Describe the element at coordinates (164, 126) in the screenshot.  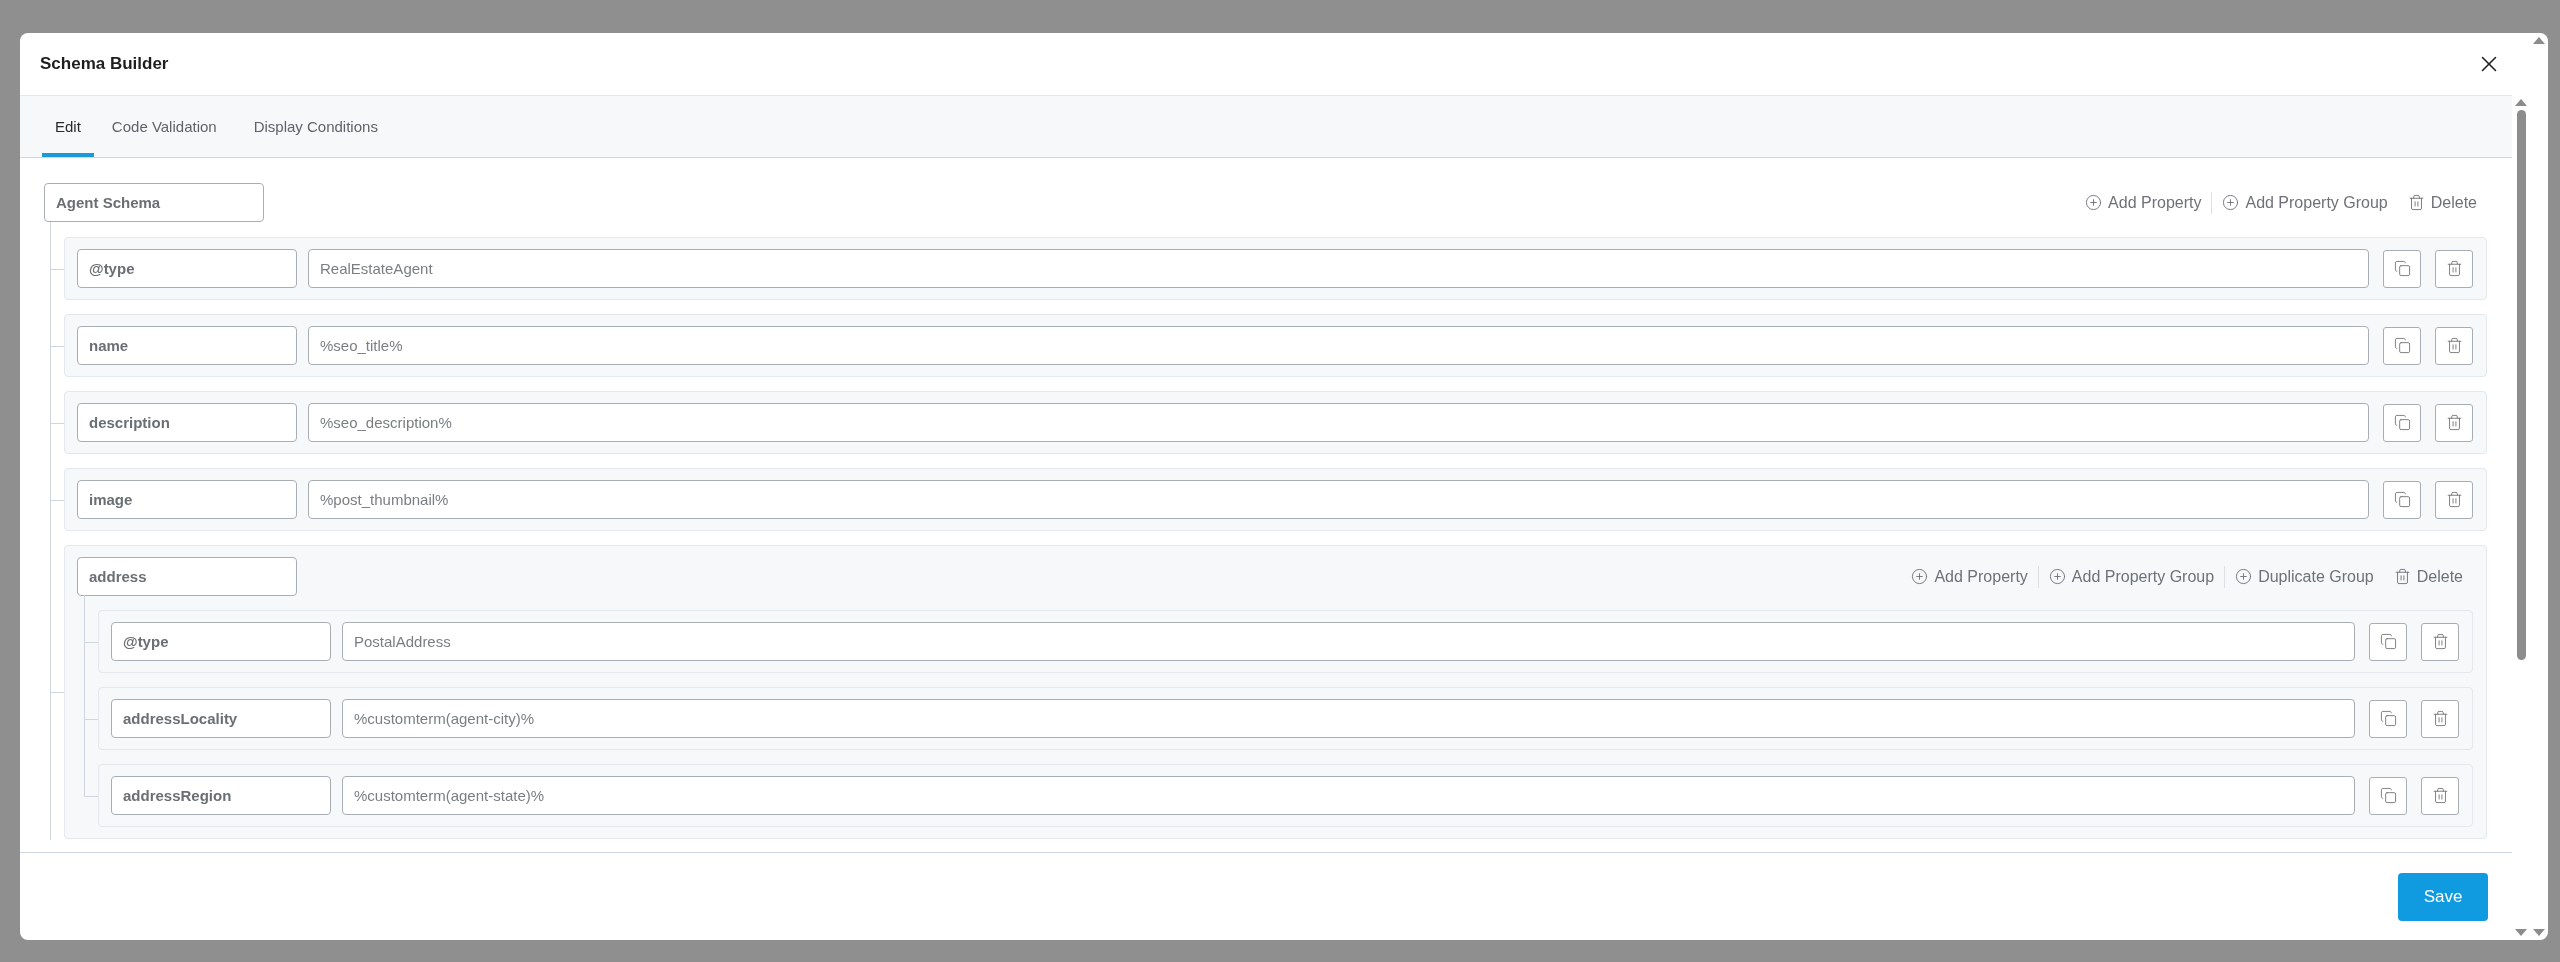
I see `tab: Code Validation` at that location.